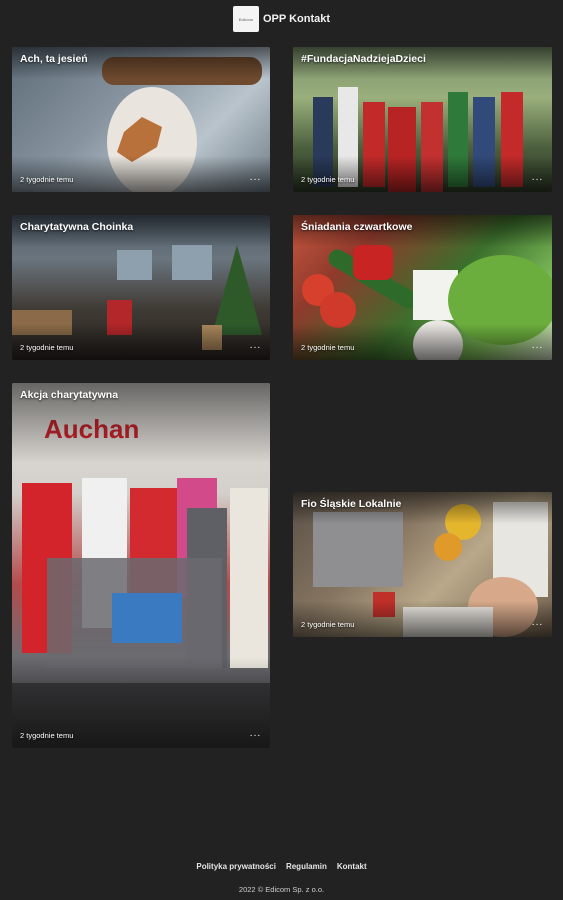  What do you see at coordinates (296, 19) in the screenshot?
I see `brand-name: OPP Kontakt` at bounding box center [296, 19].